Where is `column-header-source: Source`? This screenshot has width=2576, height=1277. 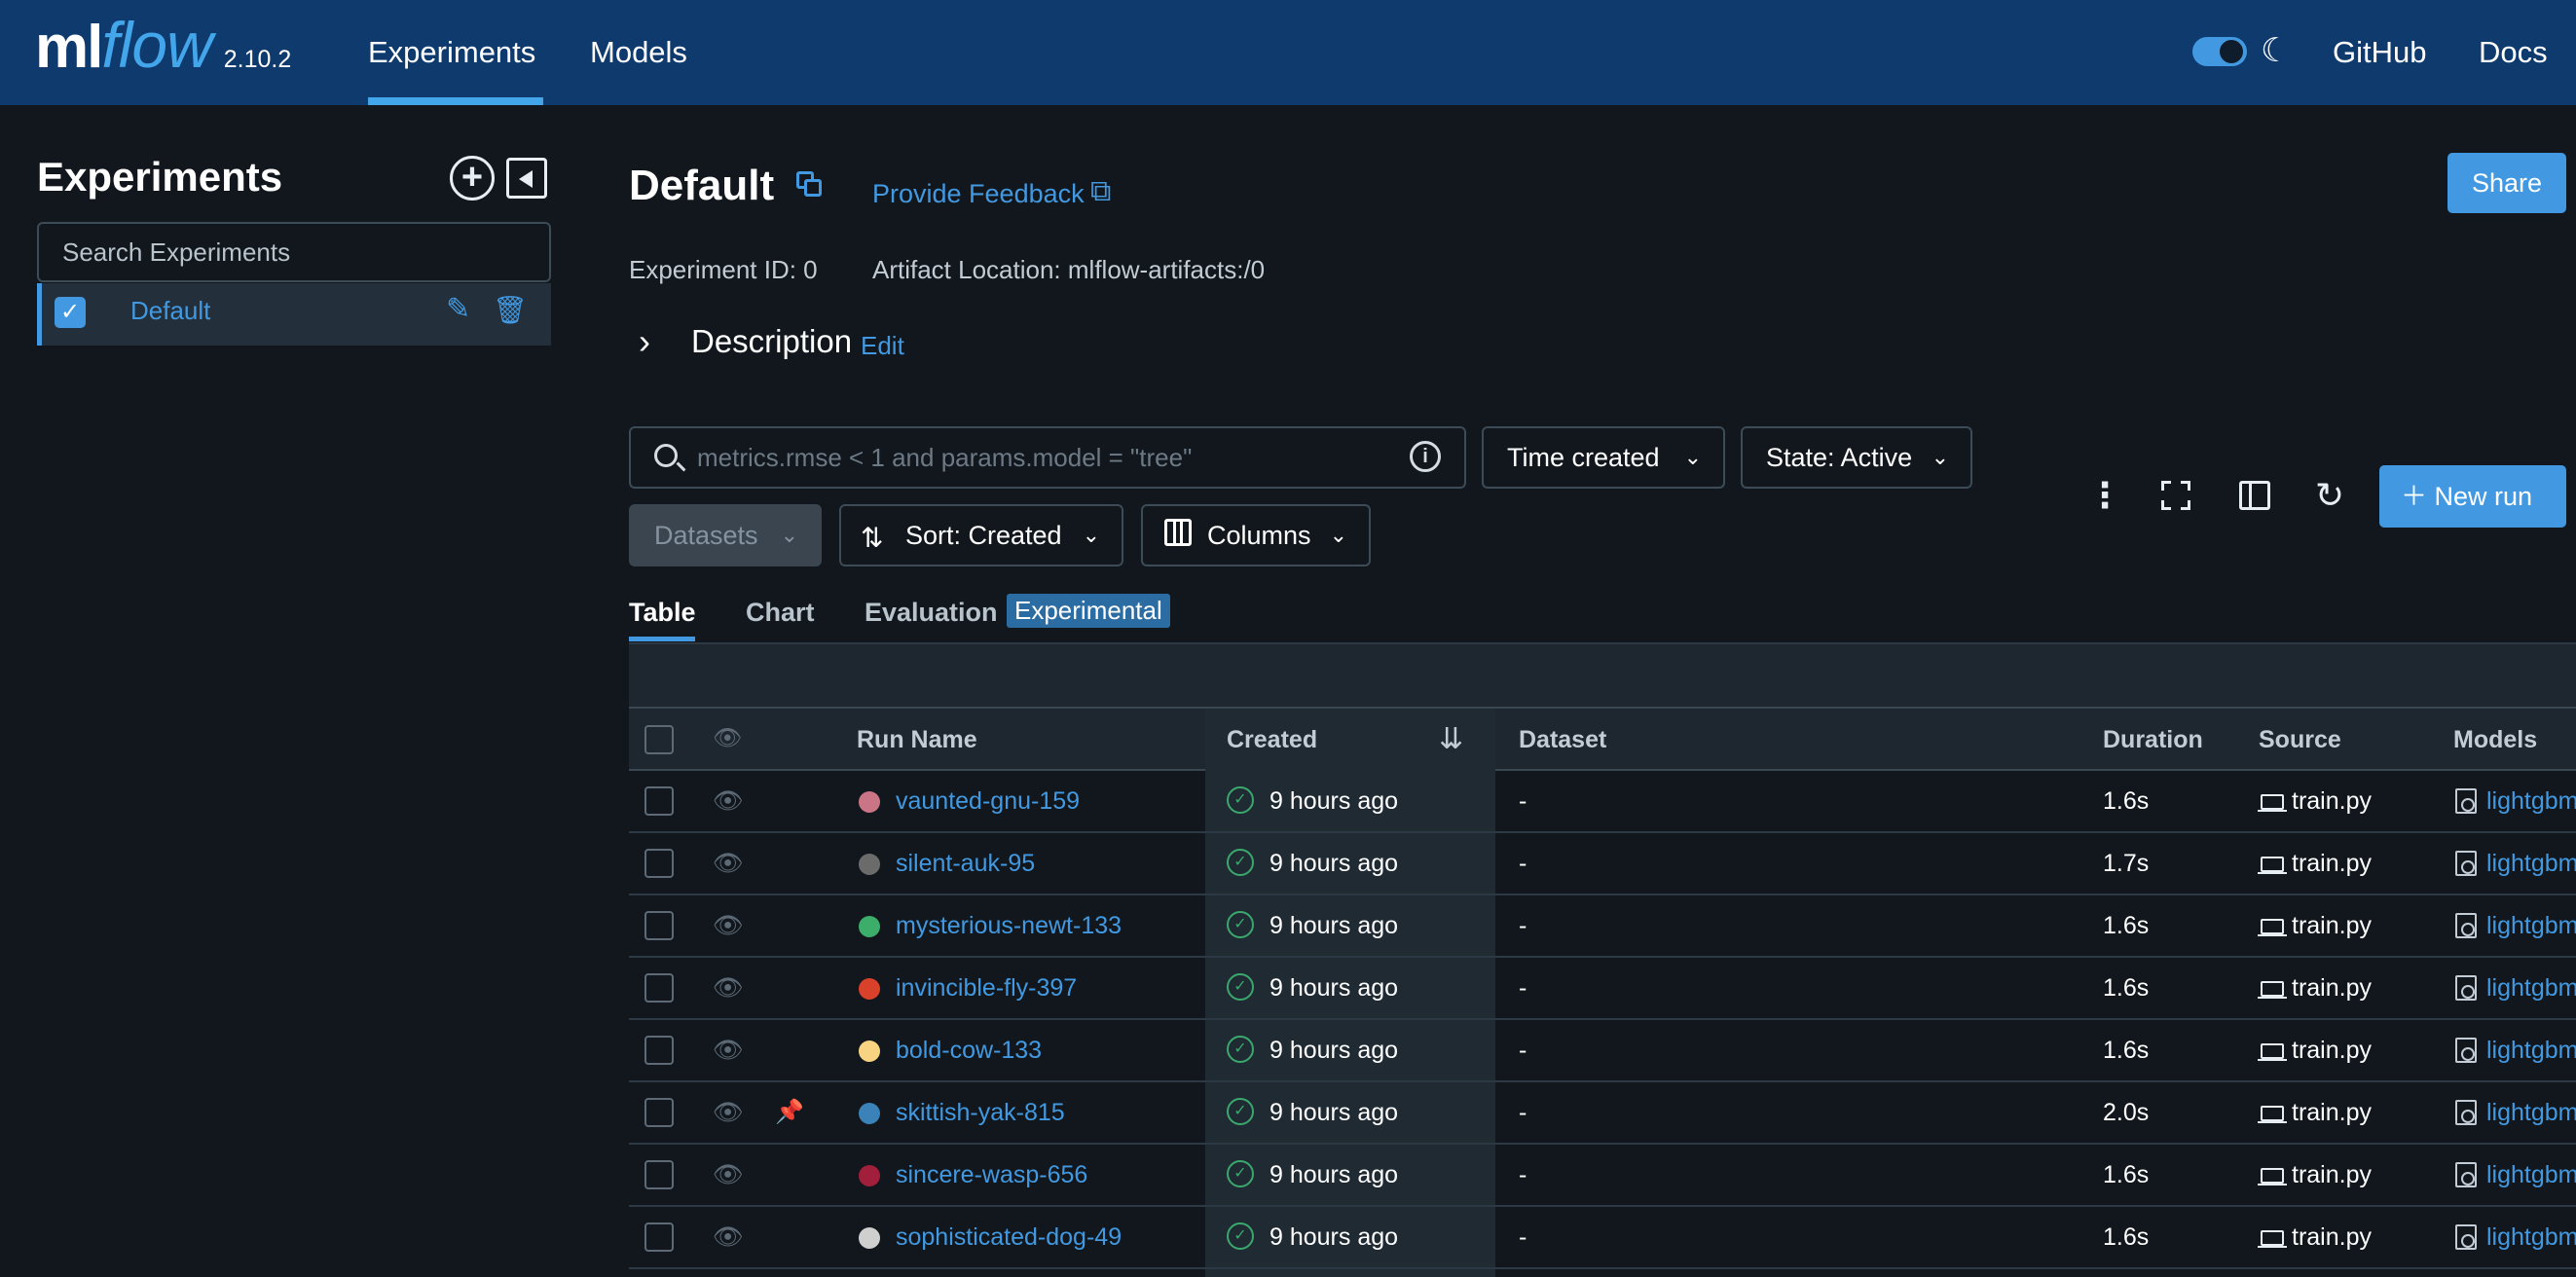
column-header-source: Source is located at coordinates (2300, 740).